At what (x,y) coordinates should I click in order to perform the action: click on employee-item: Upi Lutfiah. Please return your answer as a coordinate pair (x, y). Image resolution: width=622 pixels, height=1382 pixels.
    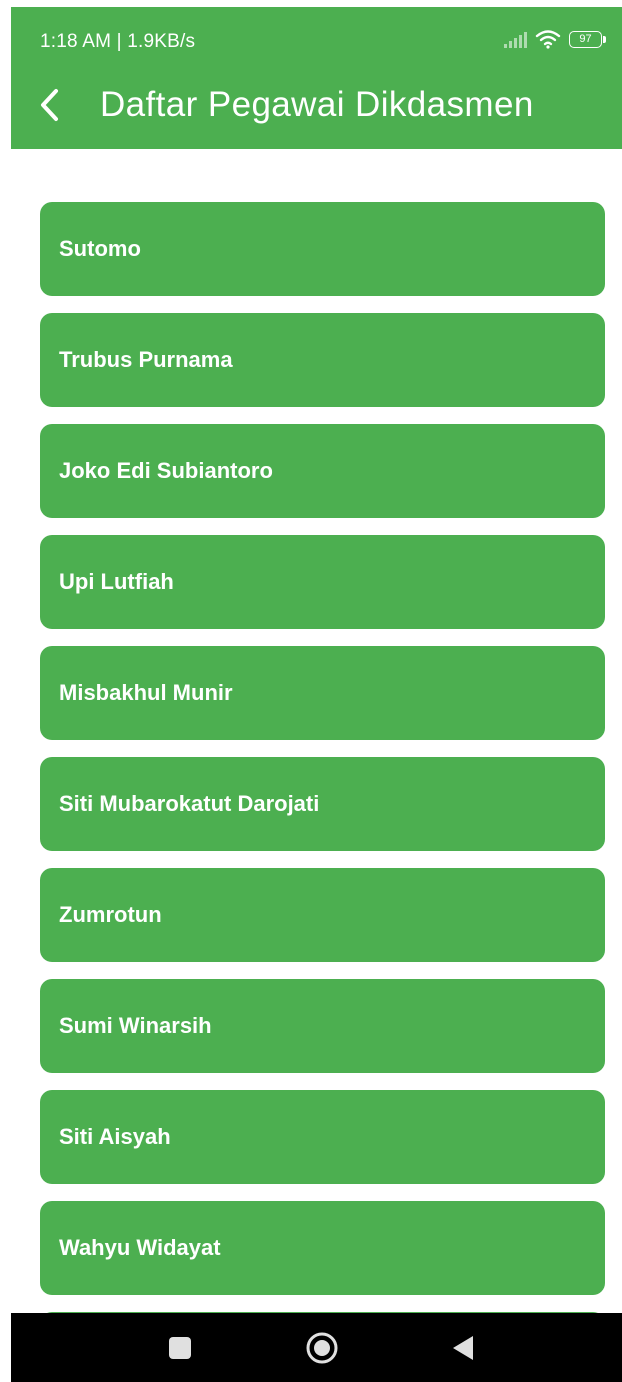
    Looking at the image, I should click on (322, 582).